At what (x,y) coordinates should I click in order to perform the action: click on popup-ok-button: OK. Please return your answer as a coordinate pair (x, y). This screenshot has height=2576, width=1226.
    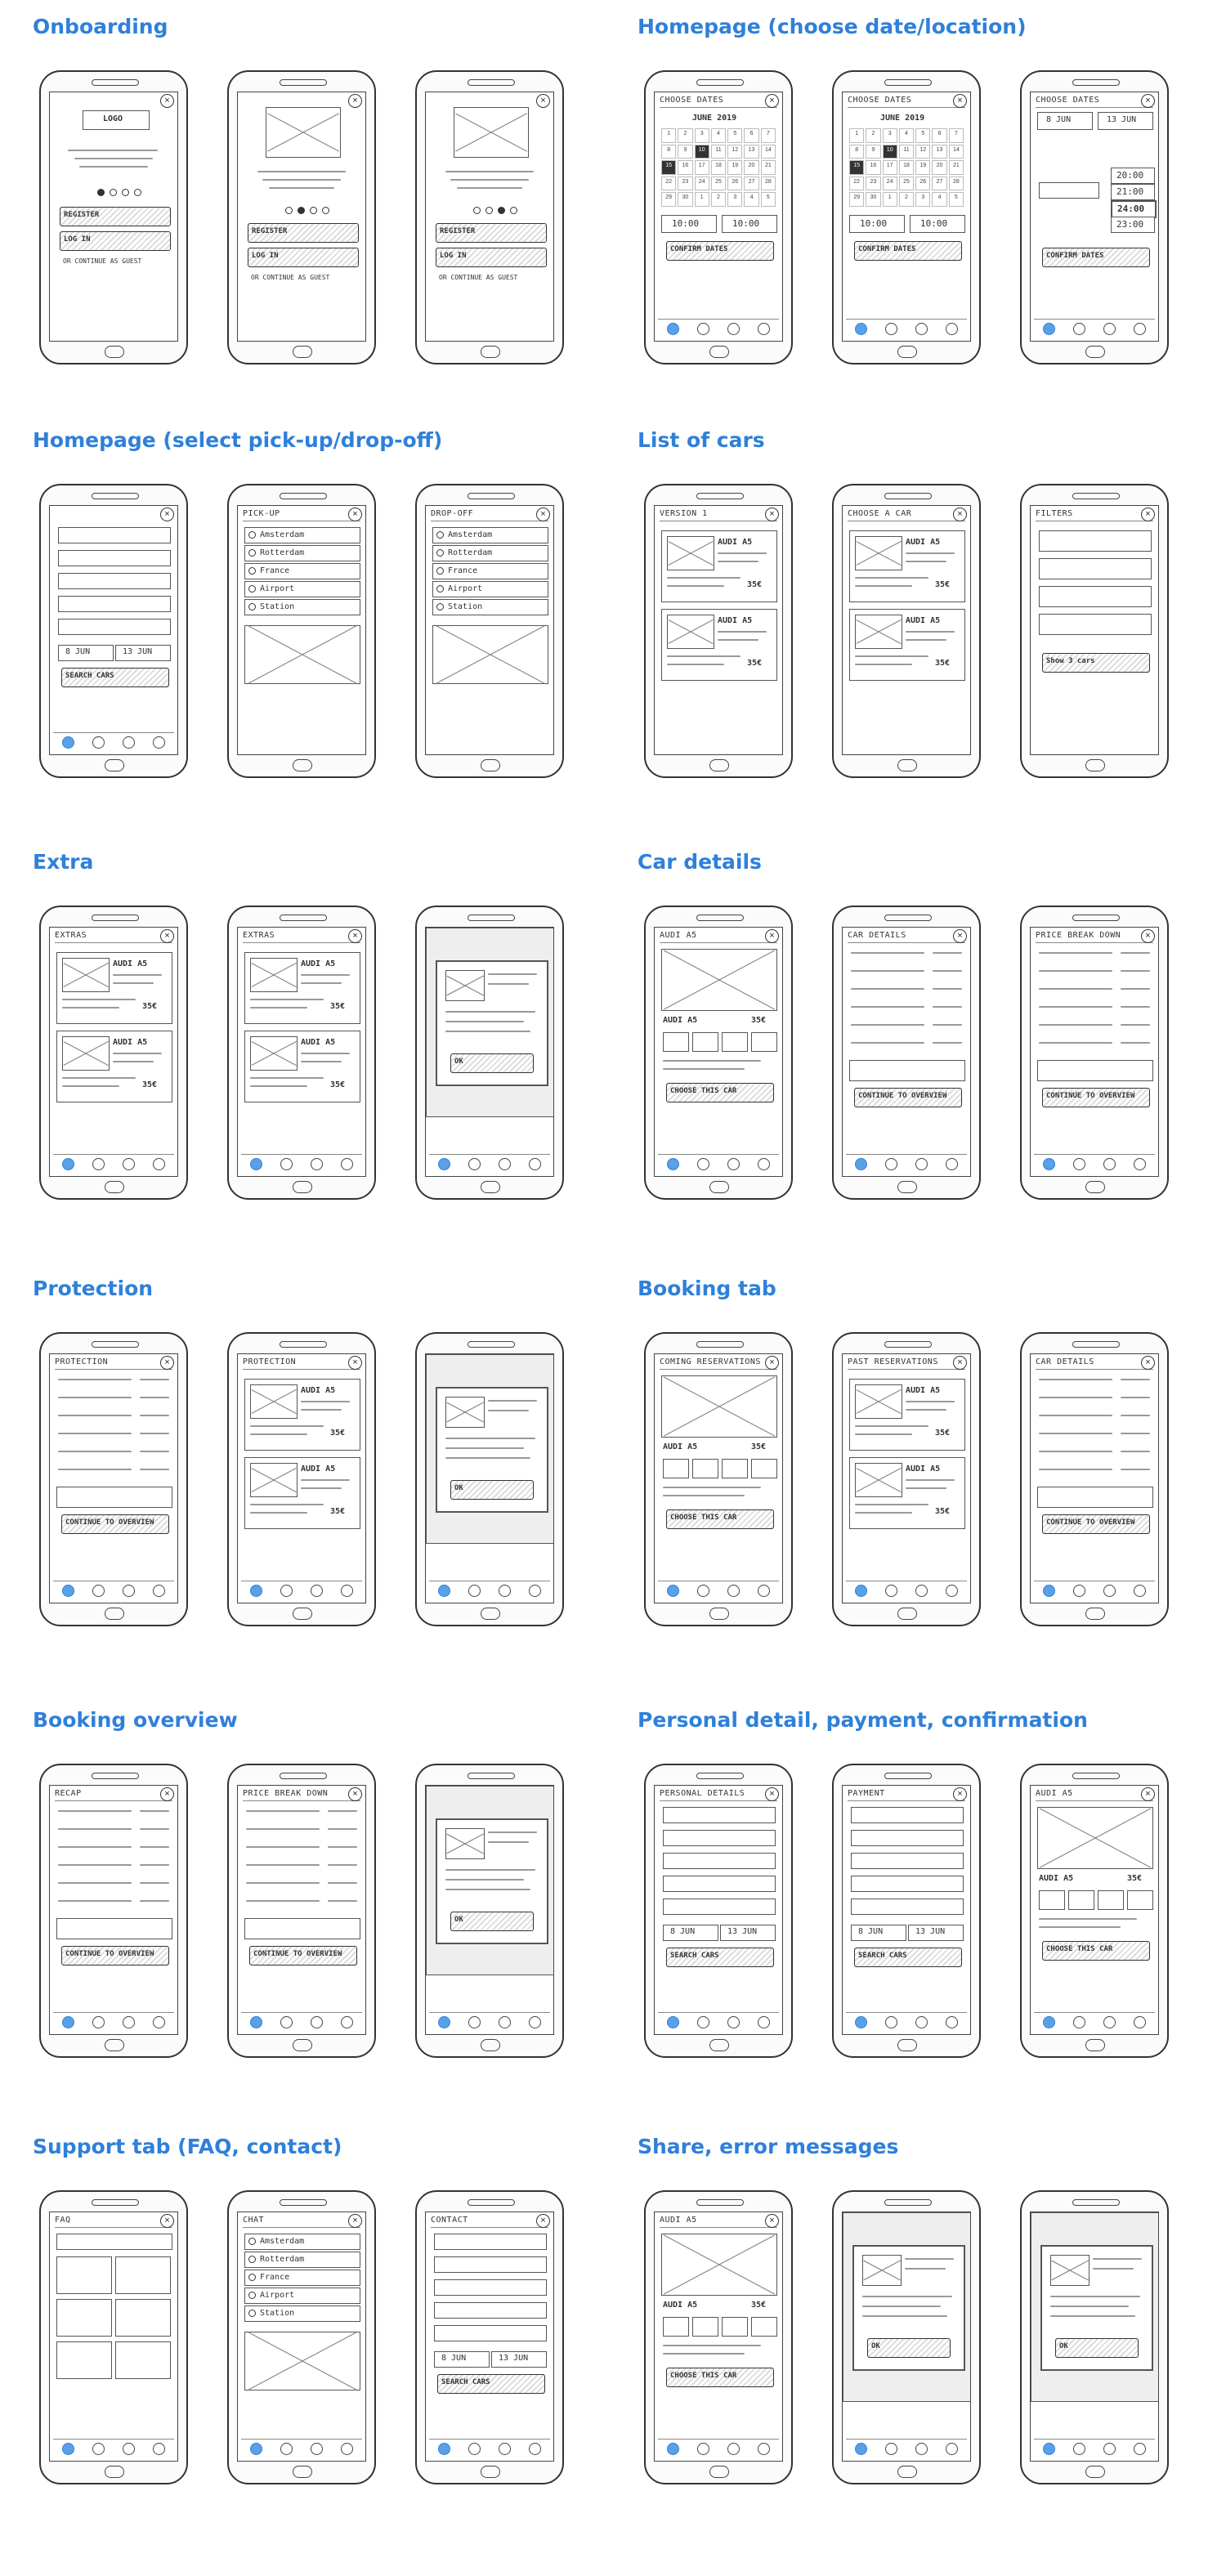
    Looking at the image, I should click on (492, 1921).